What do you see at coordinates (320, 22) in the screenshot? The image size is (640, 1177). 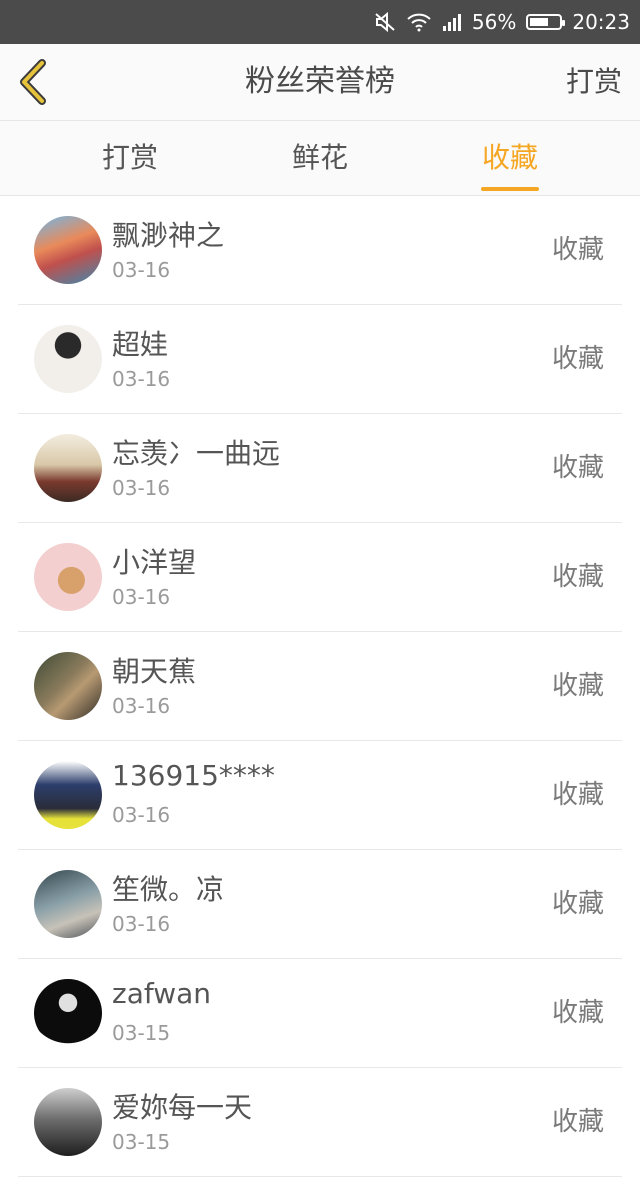 I see `status-bar: 56% 20:23` at bounding box center [320, 22].